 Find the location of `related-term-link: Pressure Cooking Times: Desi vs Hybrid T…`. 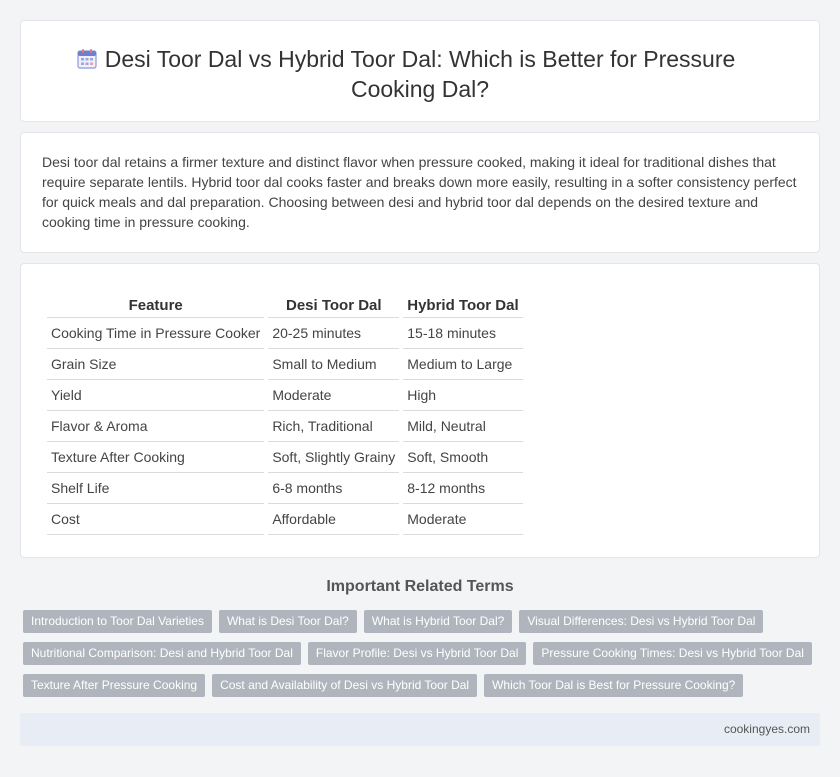

related-term-link: Pressure Cooking Times: Desi vs Hybrid T… is located at coordinates (672, 653).